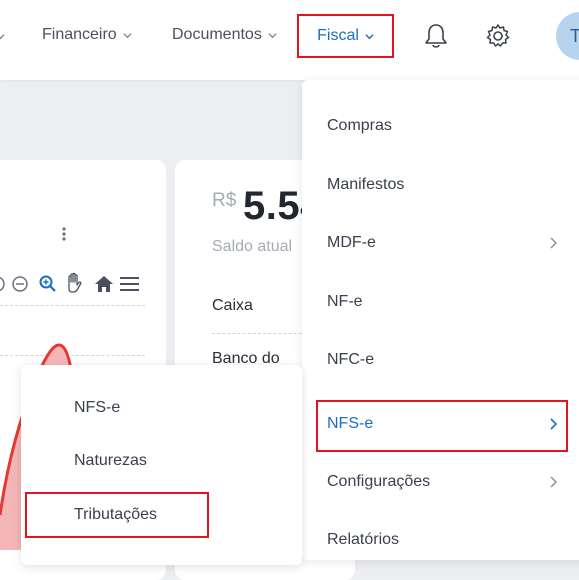 This screenshot has height=580, width=579. What do you see at coordinates (115, 515) in the screenshot?
I see `submenu-item-tributacoes: Tributações` at bounding box center [115, 515].